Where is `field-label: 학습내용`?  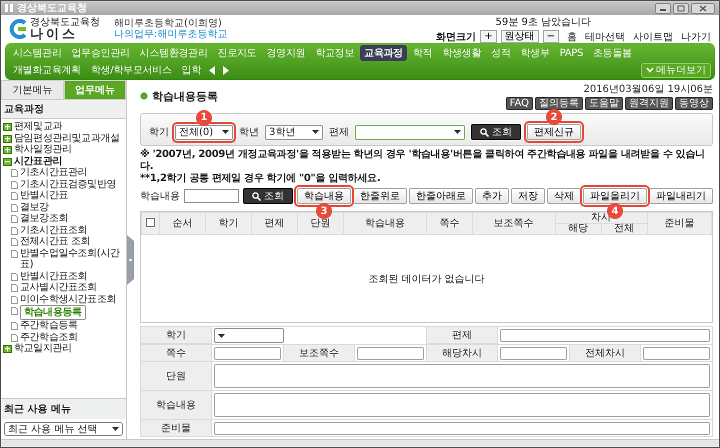 field-label: 학습내용 is located at coordinates (160, 196).